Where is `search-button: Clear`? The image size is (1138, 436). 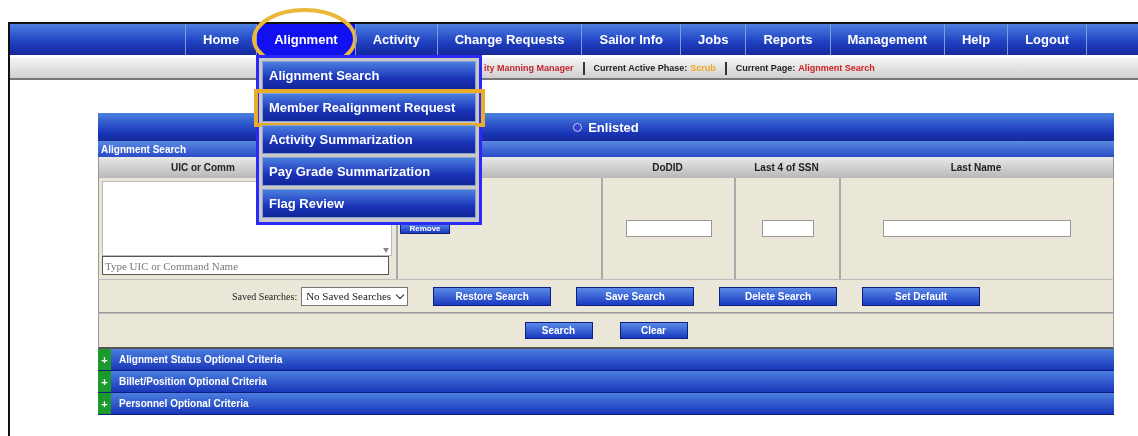
search-button: Clear is located at coordinates (653, 330).